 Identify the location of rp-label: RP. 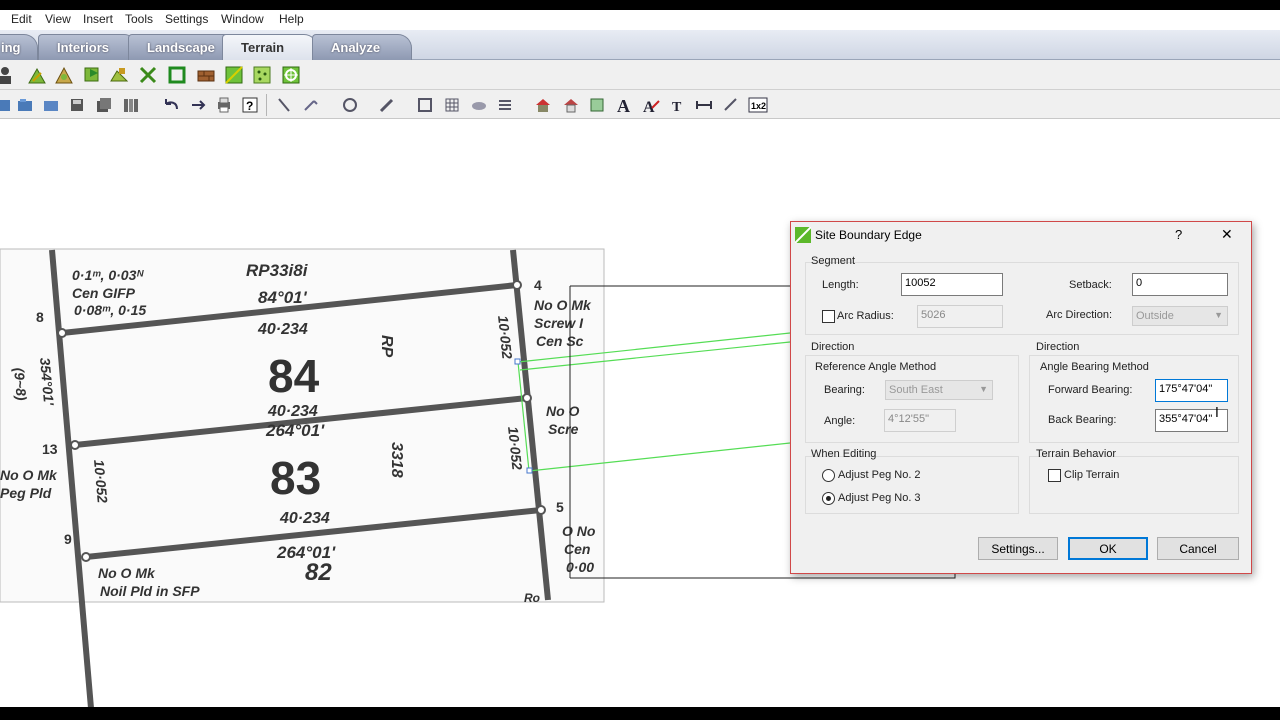
(386, 346).